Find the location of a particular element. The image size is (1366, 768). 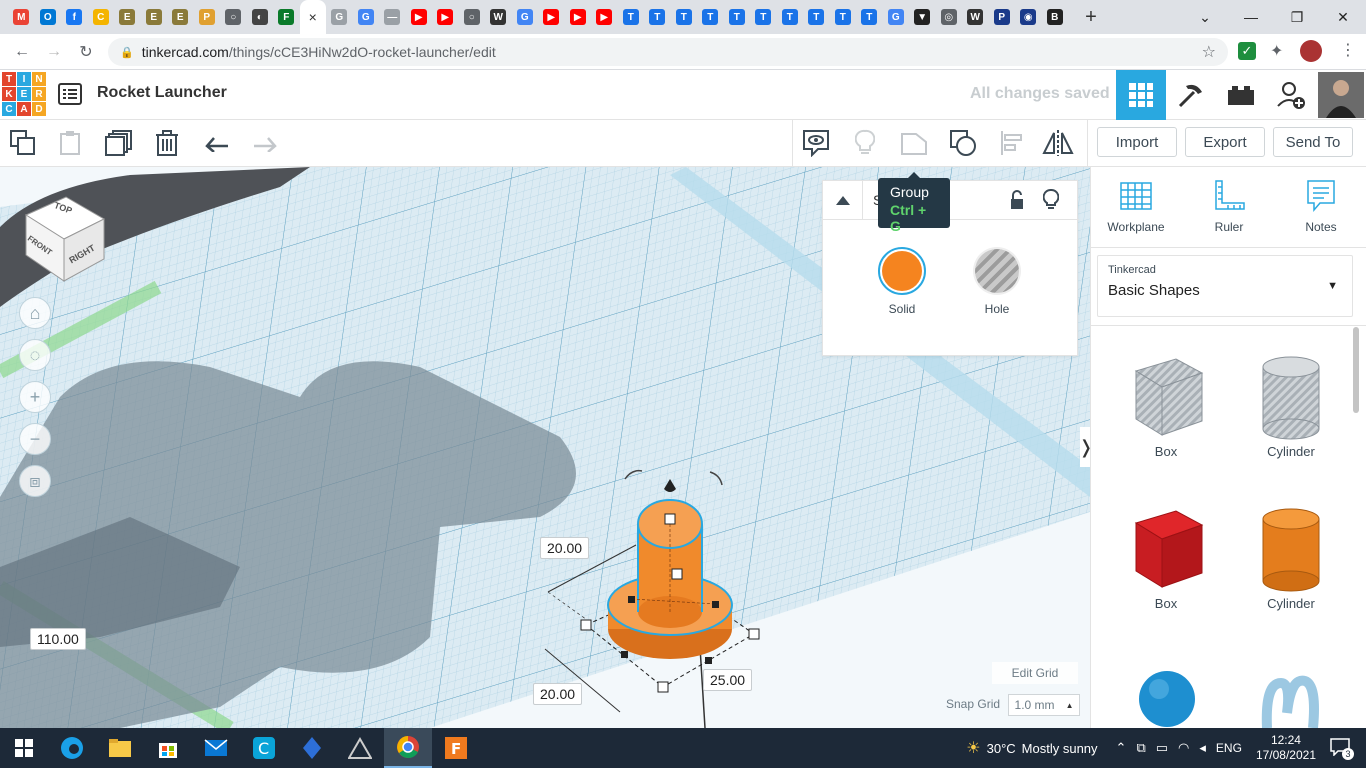

bookmark-star-icon: ☆ is located at coordinates (1209, 52).